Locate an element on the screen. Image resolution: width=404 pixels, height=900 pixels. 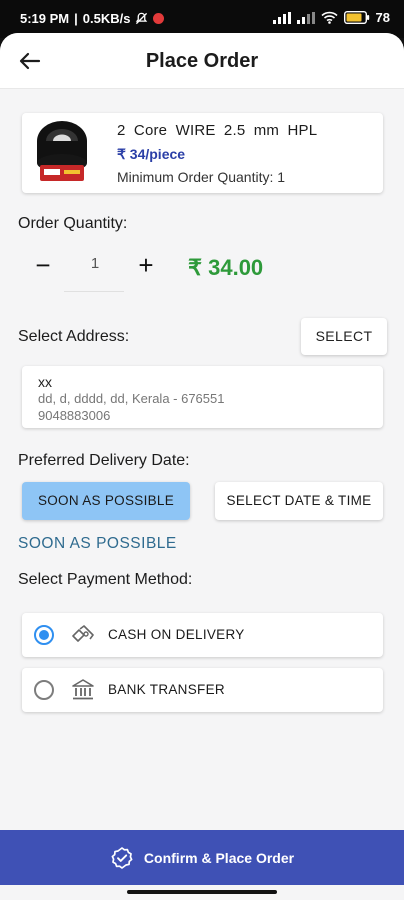
order-quantity-label: Order Quantity: is located at coordinates (73, 223).